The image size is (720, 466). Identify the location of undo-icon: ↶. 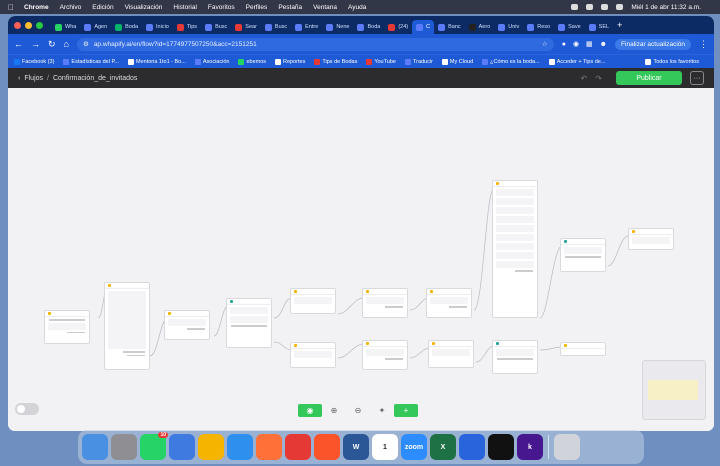
(584, 78).